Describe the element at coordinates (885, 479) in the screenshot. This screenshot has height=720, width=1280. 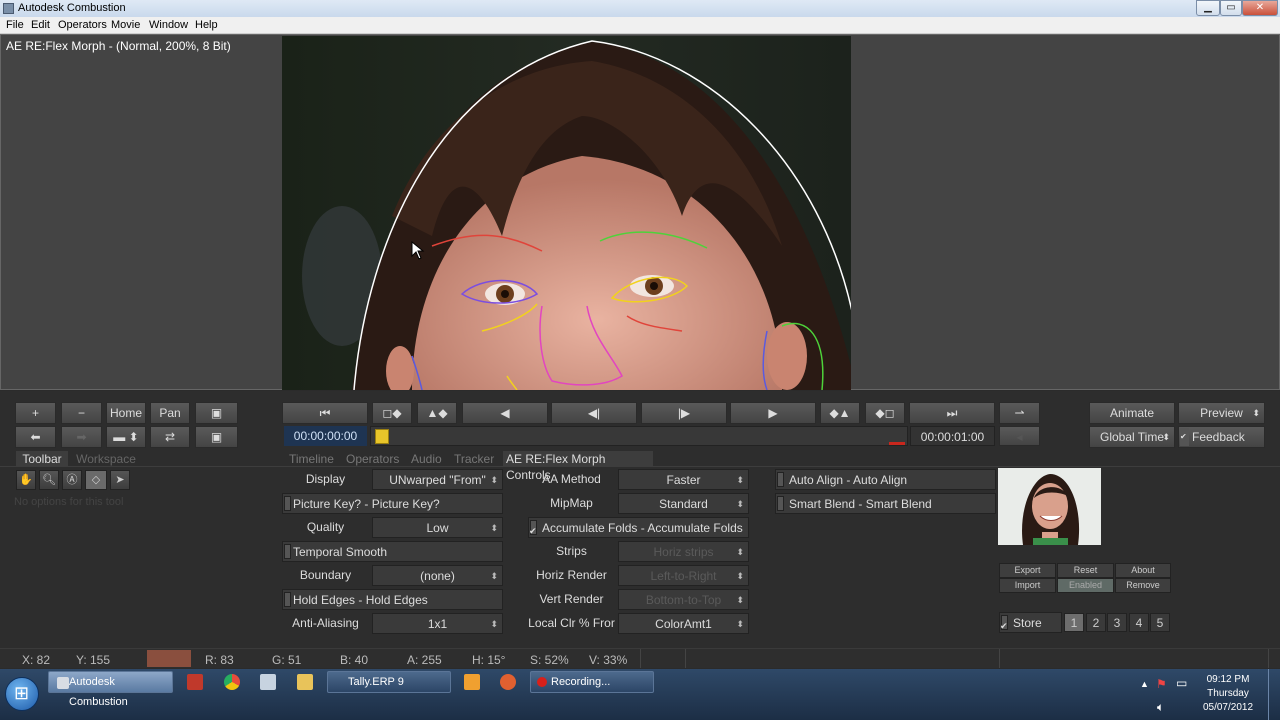
I see `auto-align-checkbox: Auto Align - Auto Align` at that location.